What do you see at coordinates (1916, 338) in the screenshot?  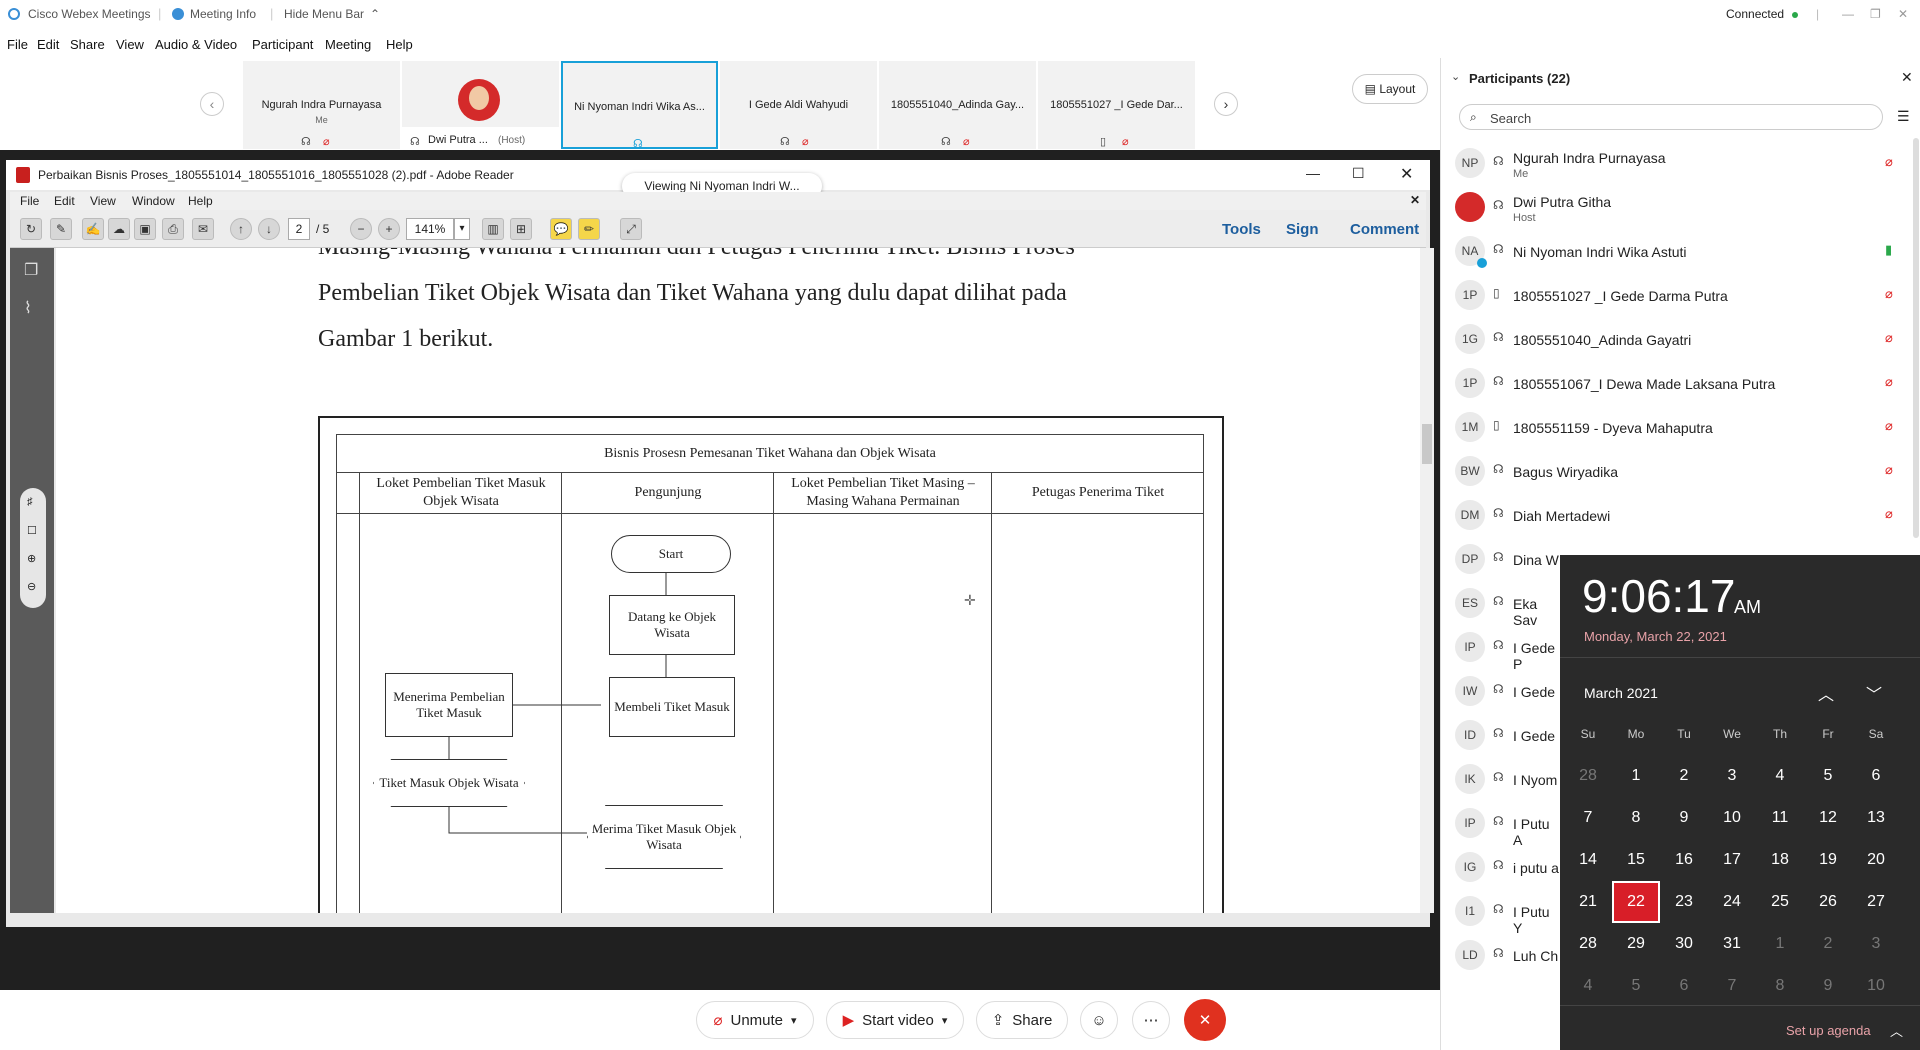 I see `panel-scrollbar` at bounding box center [1916, 338].